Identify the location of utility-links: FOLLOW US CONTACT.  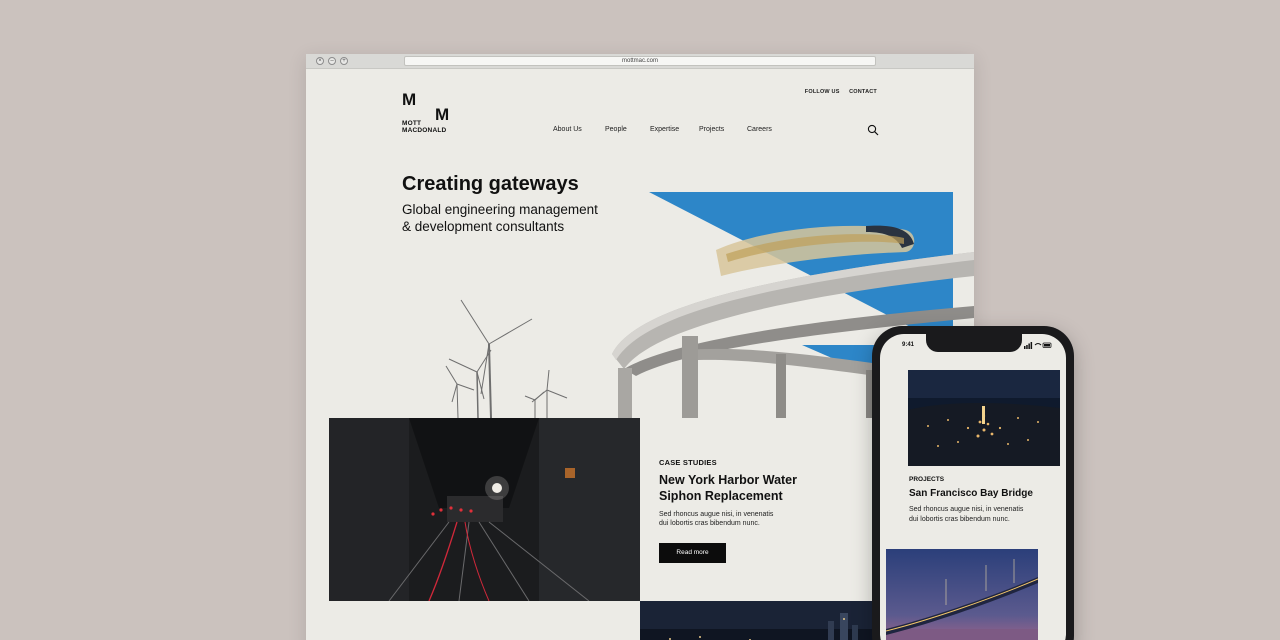
(837, 92).